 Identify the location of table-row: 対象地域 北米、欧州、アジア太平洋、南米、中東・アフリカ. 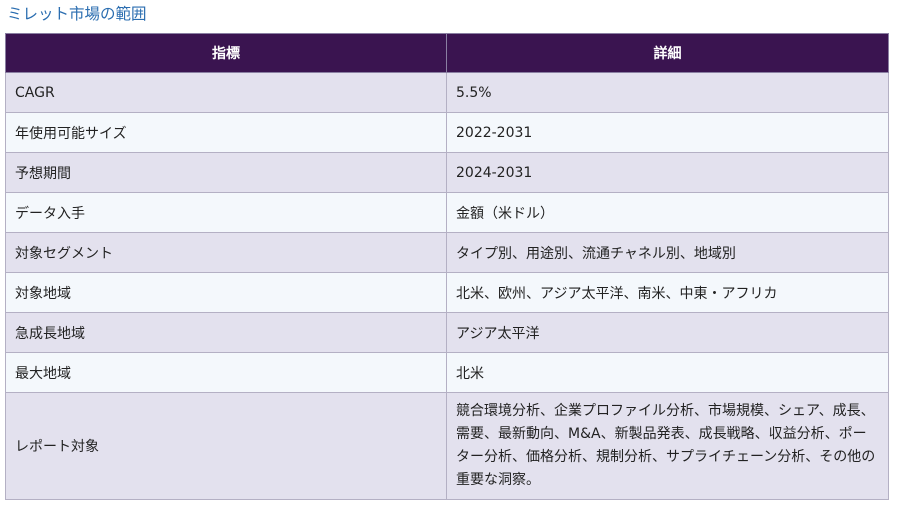
(447, 292).